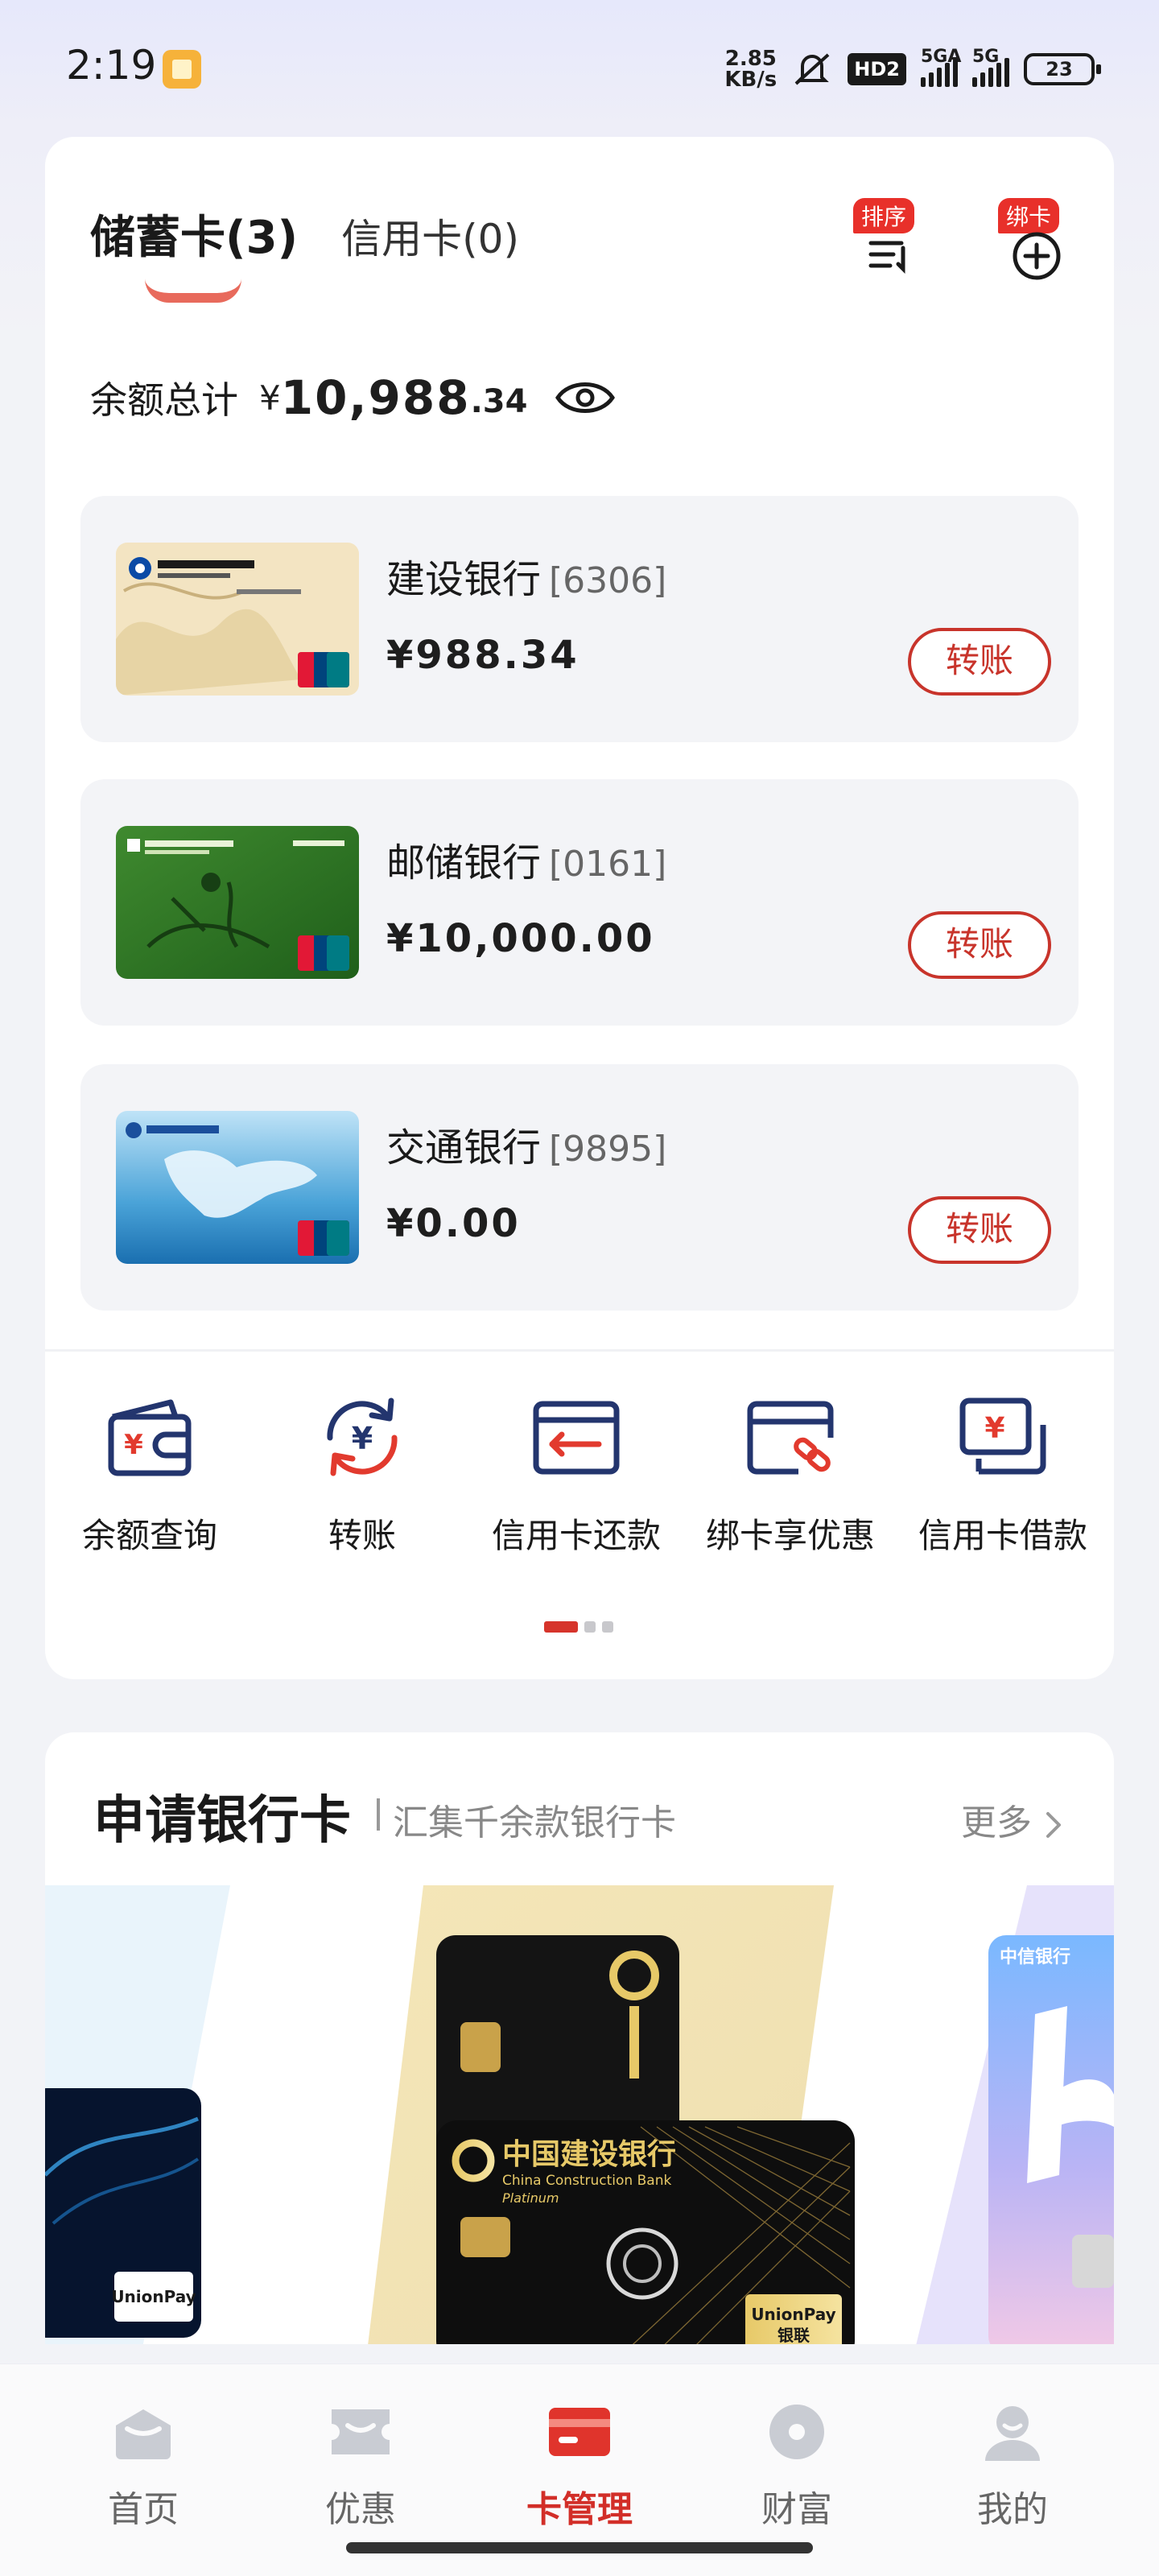  I want to click on eye-icon, so click(585, 398).